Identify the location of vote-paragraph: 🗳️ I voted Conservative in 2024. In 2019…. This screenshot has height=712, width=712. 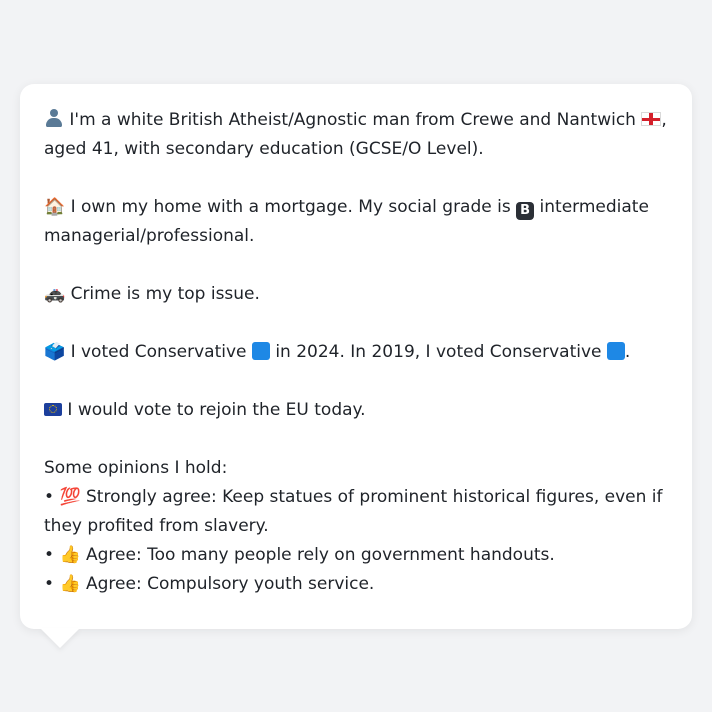
(356, 352).